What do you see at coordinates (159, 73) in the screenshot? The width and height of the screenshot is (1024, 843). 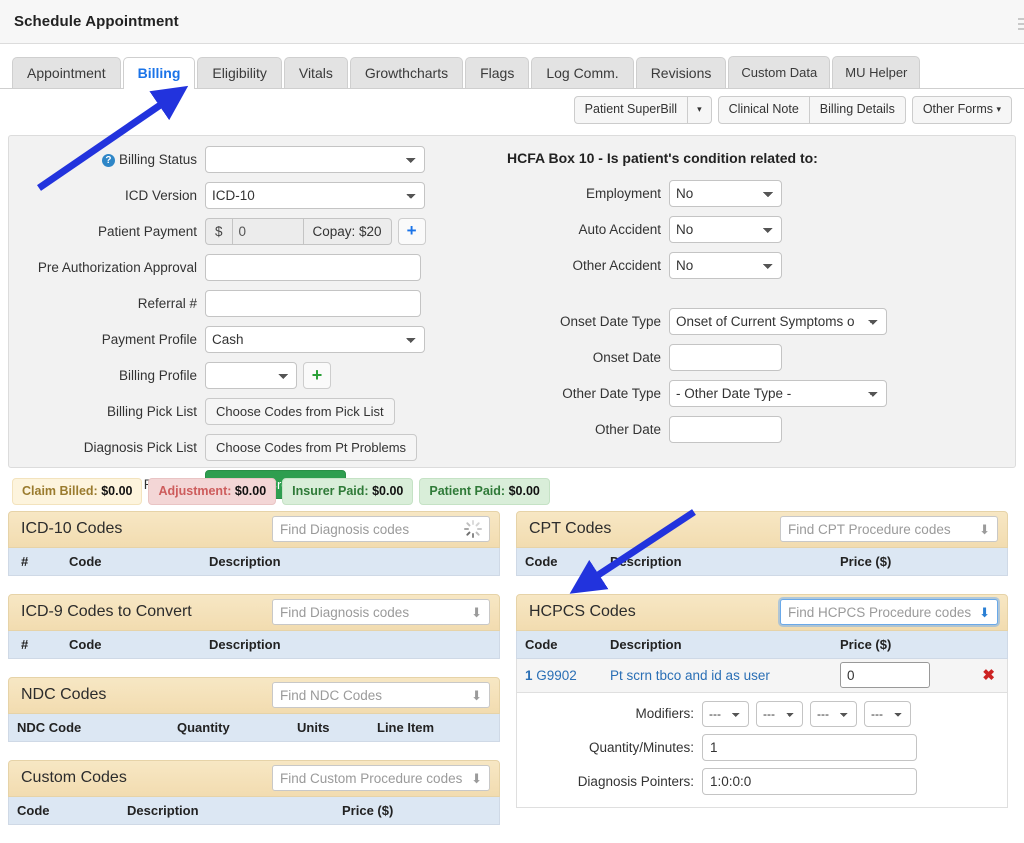 I see `tab-billing: Billing` at bounding box center [159, 73].